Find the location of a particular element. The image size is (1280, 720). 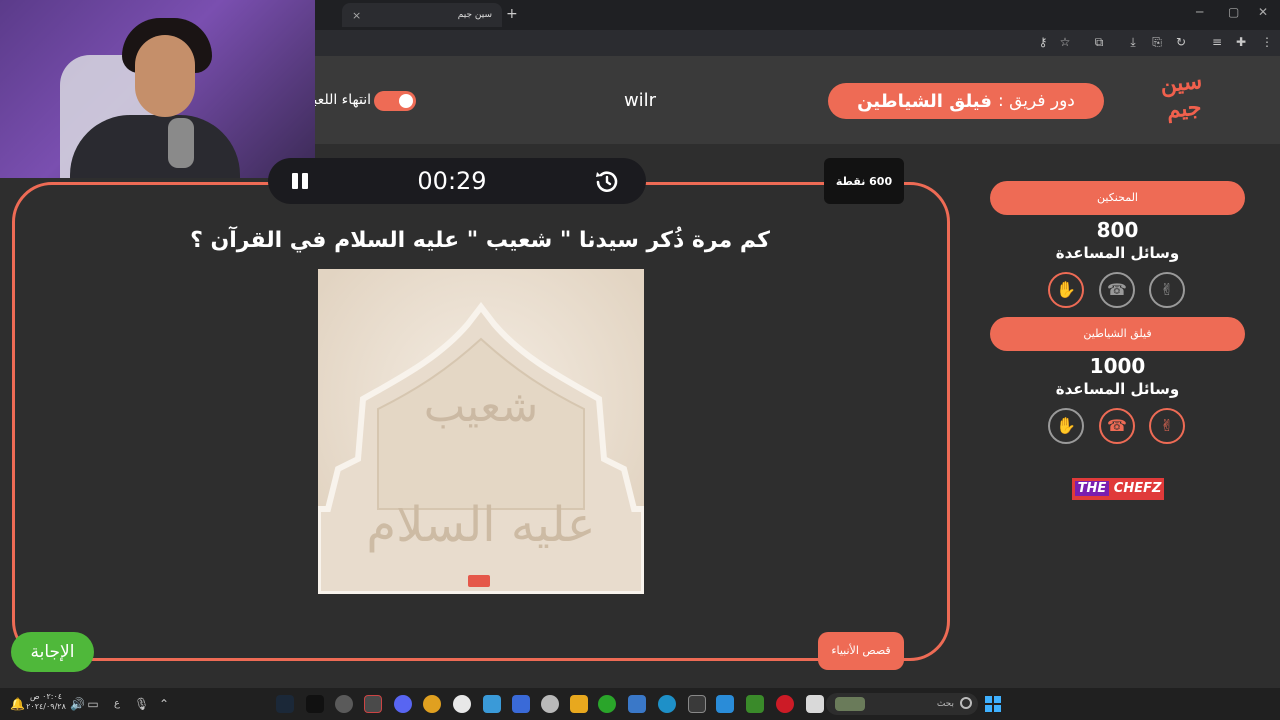

cam-person-body is located at coordinates (155, 146).